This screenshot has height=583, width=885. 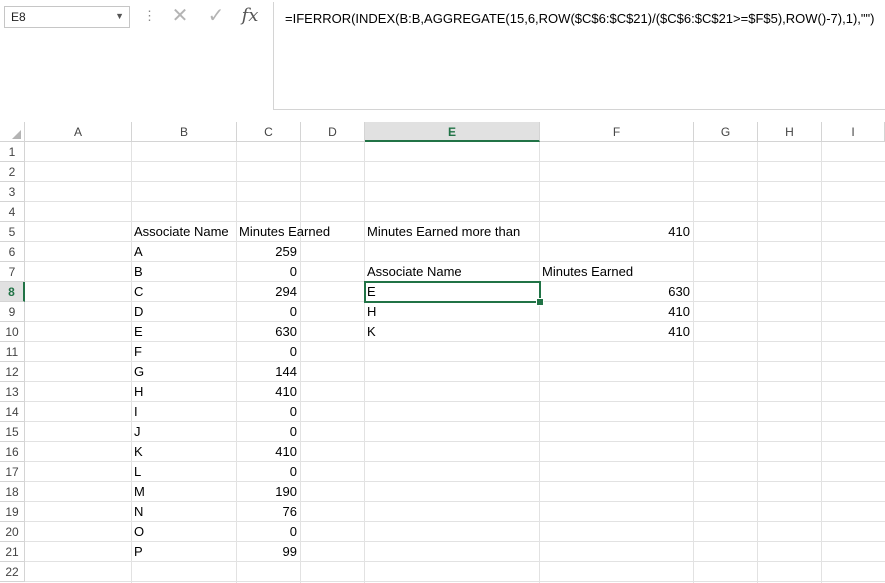 I want to click on cell-c11: 0, so click(x=268, y=352).